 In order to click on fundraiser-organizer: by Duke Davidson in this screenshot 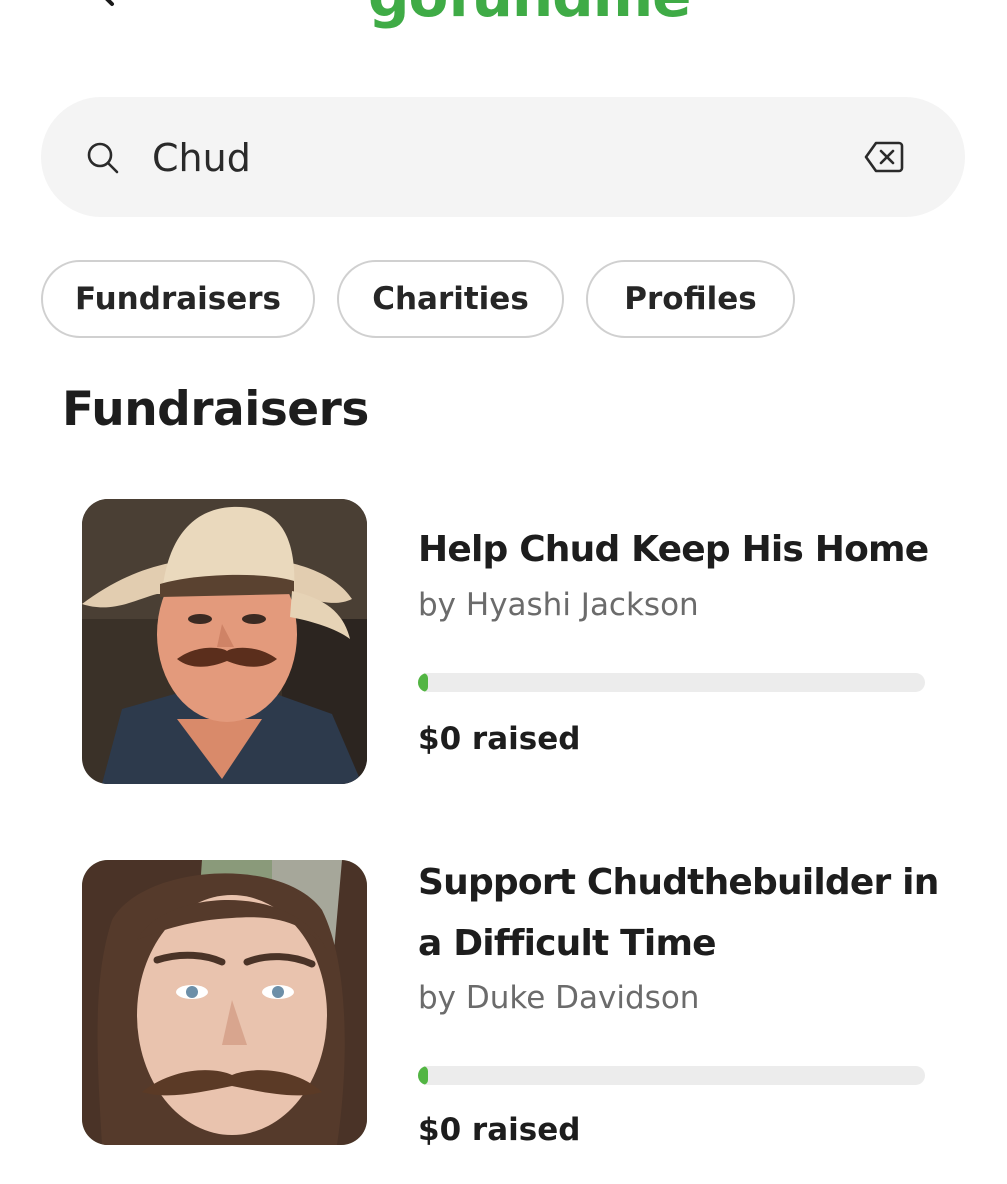, I will do `click(559, 998)`.